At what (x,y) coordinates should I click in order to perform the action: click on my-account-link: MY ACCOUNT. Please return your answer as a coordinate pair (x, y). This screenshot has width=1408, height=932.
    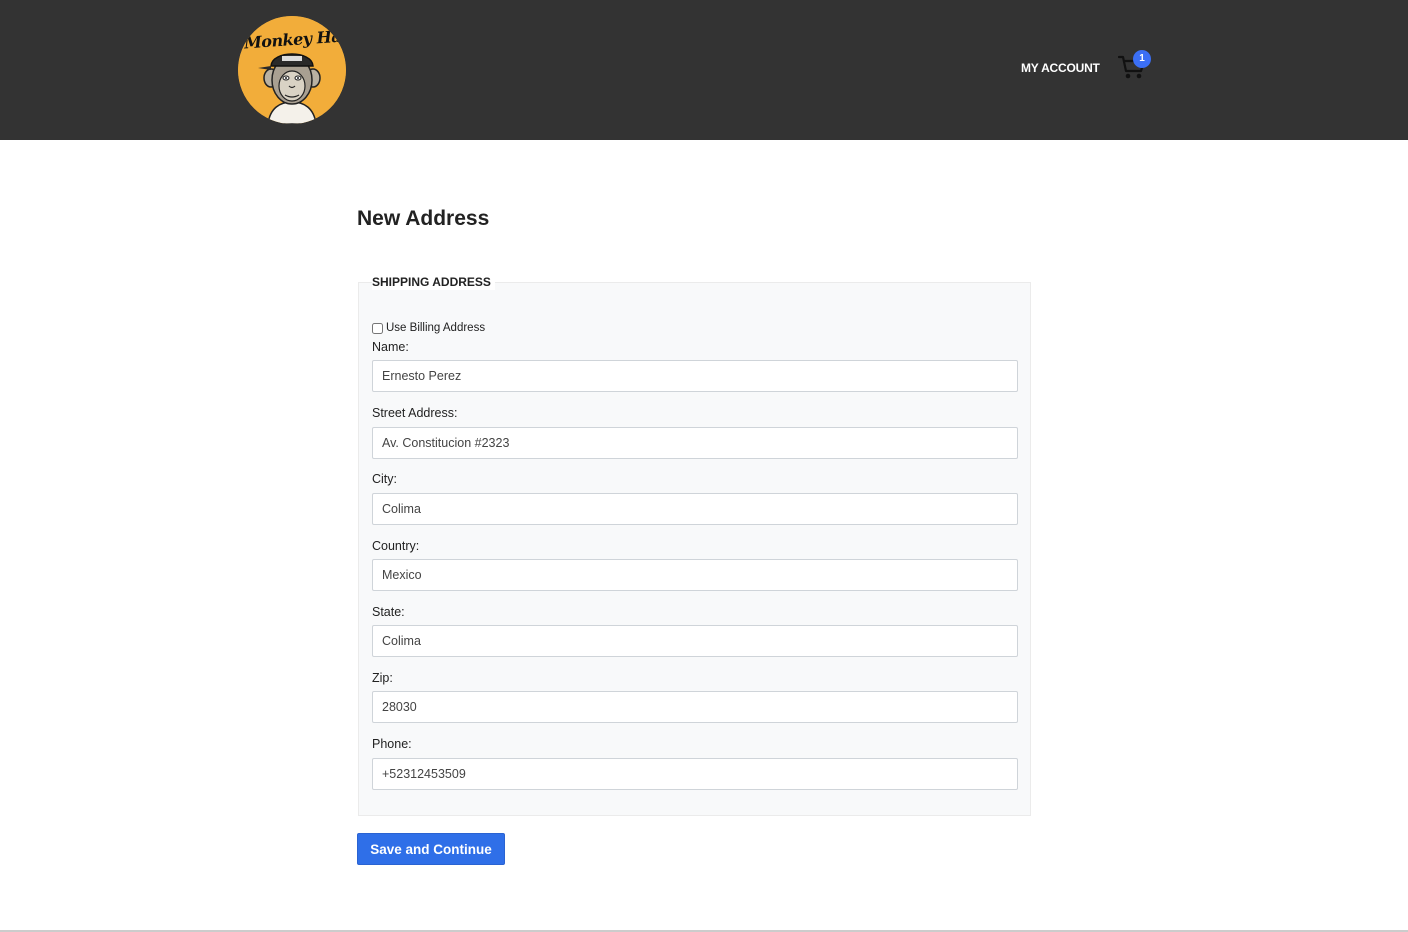
    Looking at the image, I should click on (1060, 68).